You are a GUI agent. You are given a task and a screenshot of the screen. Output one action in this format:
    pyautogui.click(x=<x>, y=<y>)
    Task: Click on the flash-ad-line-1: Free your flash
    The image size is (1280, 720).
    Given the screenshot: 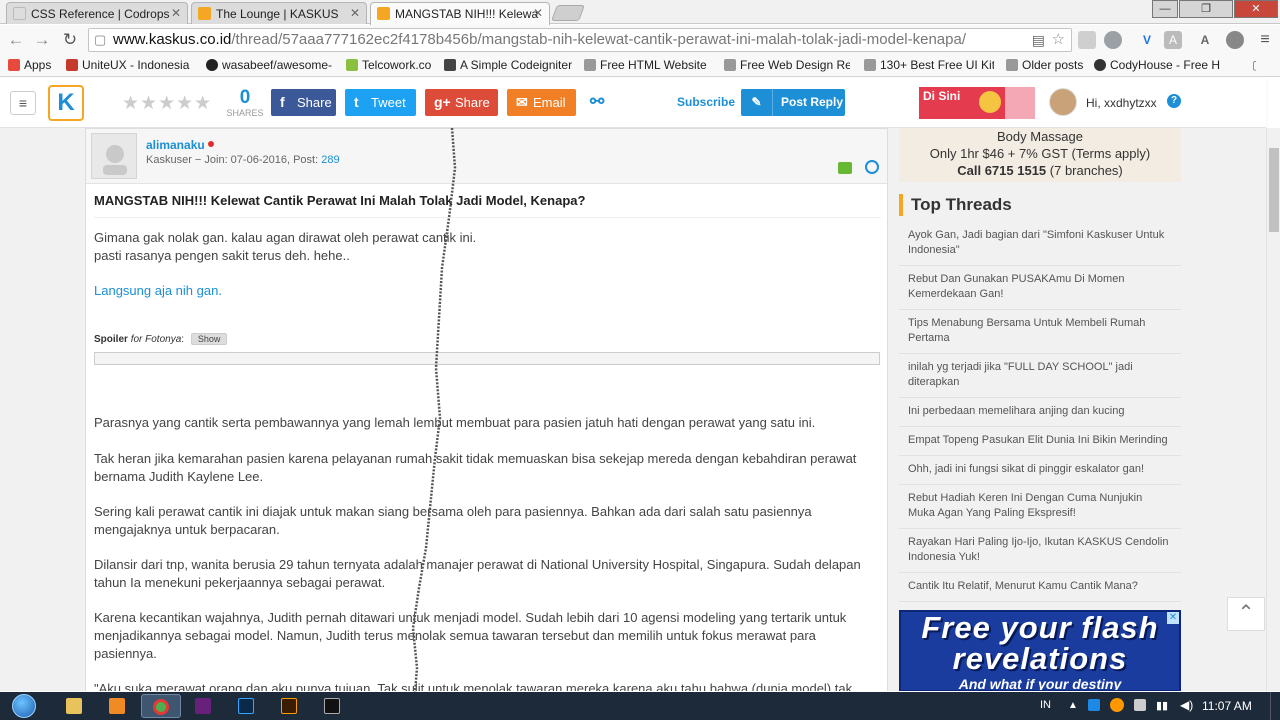 What is the action you would take?
    pyautogui.click(x=1040, y=627)
    